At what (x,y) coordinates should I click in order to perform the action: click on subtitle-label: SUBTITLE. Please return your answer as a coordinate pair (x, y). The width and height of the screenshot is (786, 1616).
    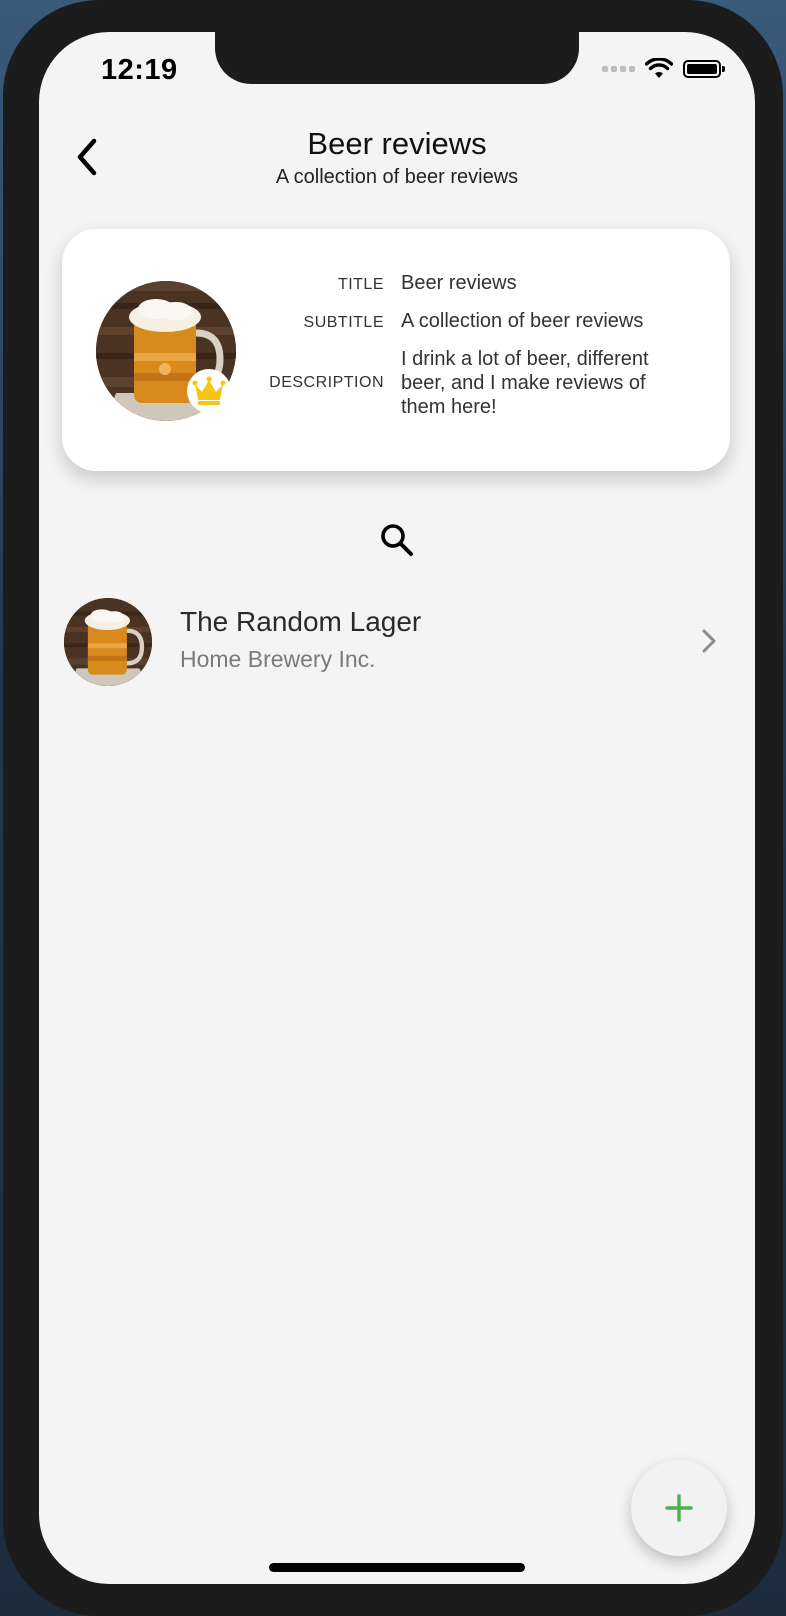
    Looking at the image, I should click on (343, 322).